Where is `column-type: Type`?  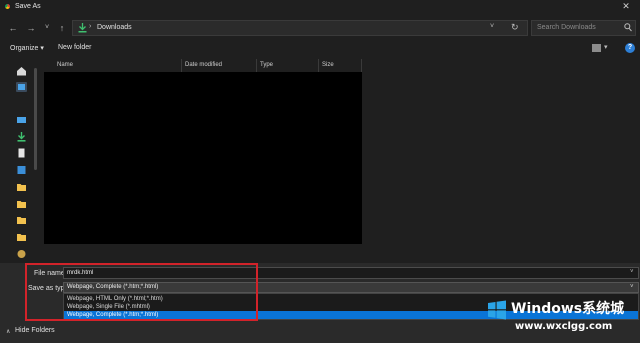
column-type: Type is located at coordinates (266, 65).